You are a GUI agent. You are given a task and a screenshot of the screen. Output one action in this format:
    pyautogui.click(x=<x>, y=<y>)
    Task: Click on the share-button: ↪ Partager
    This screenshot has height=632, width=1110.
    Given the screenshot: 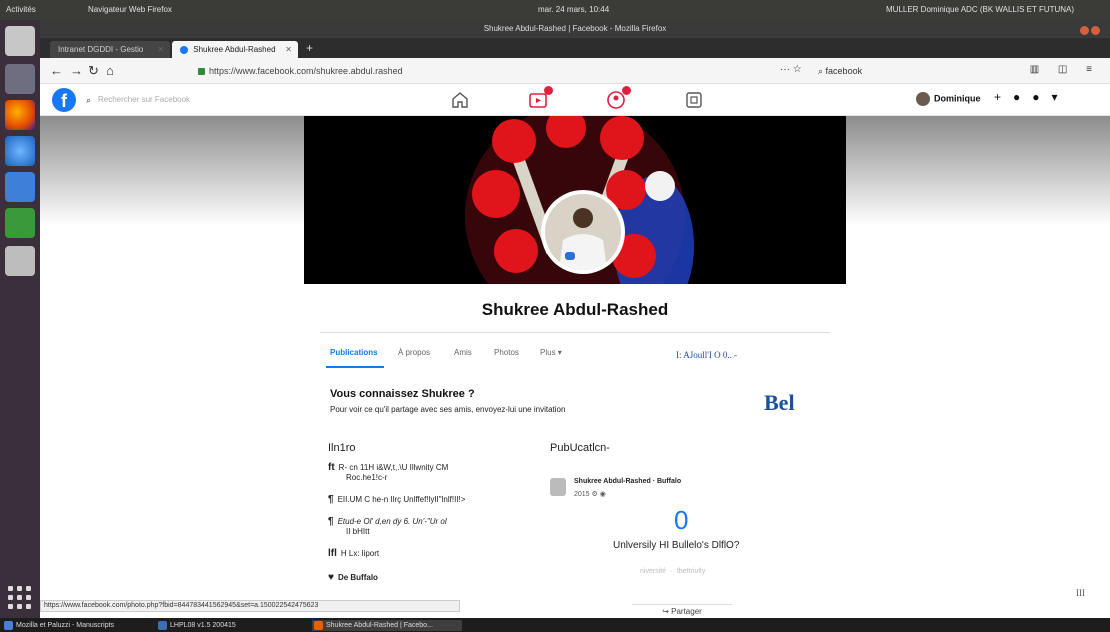 What is the action you would take?
    pyautogui.click(x=682, y=610)
    